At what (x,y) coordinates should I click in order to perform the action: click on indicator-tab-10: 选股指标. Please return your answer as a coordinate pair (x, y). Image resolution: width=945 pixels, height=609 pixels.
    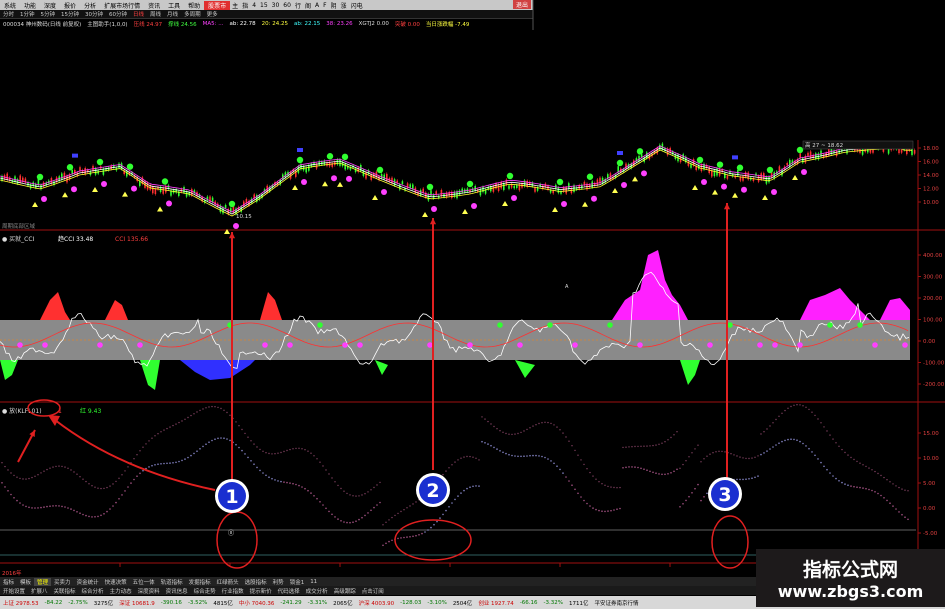
    Looking at the image, I should click on (256, 582).